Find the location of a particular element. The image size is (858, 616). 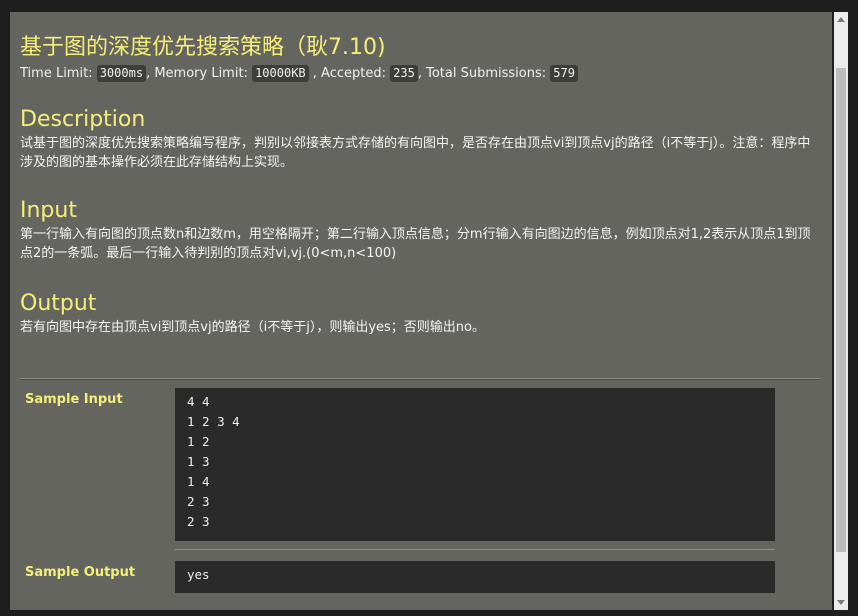

problem-title: 基于图的深度优先搜索策略（耿7.10) is located at coordinates (203, 47).